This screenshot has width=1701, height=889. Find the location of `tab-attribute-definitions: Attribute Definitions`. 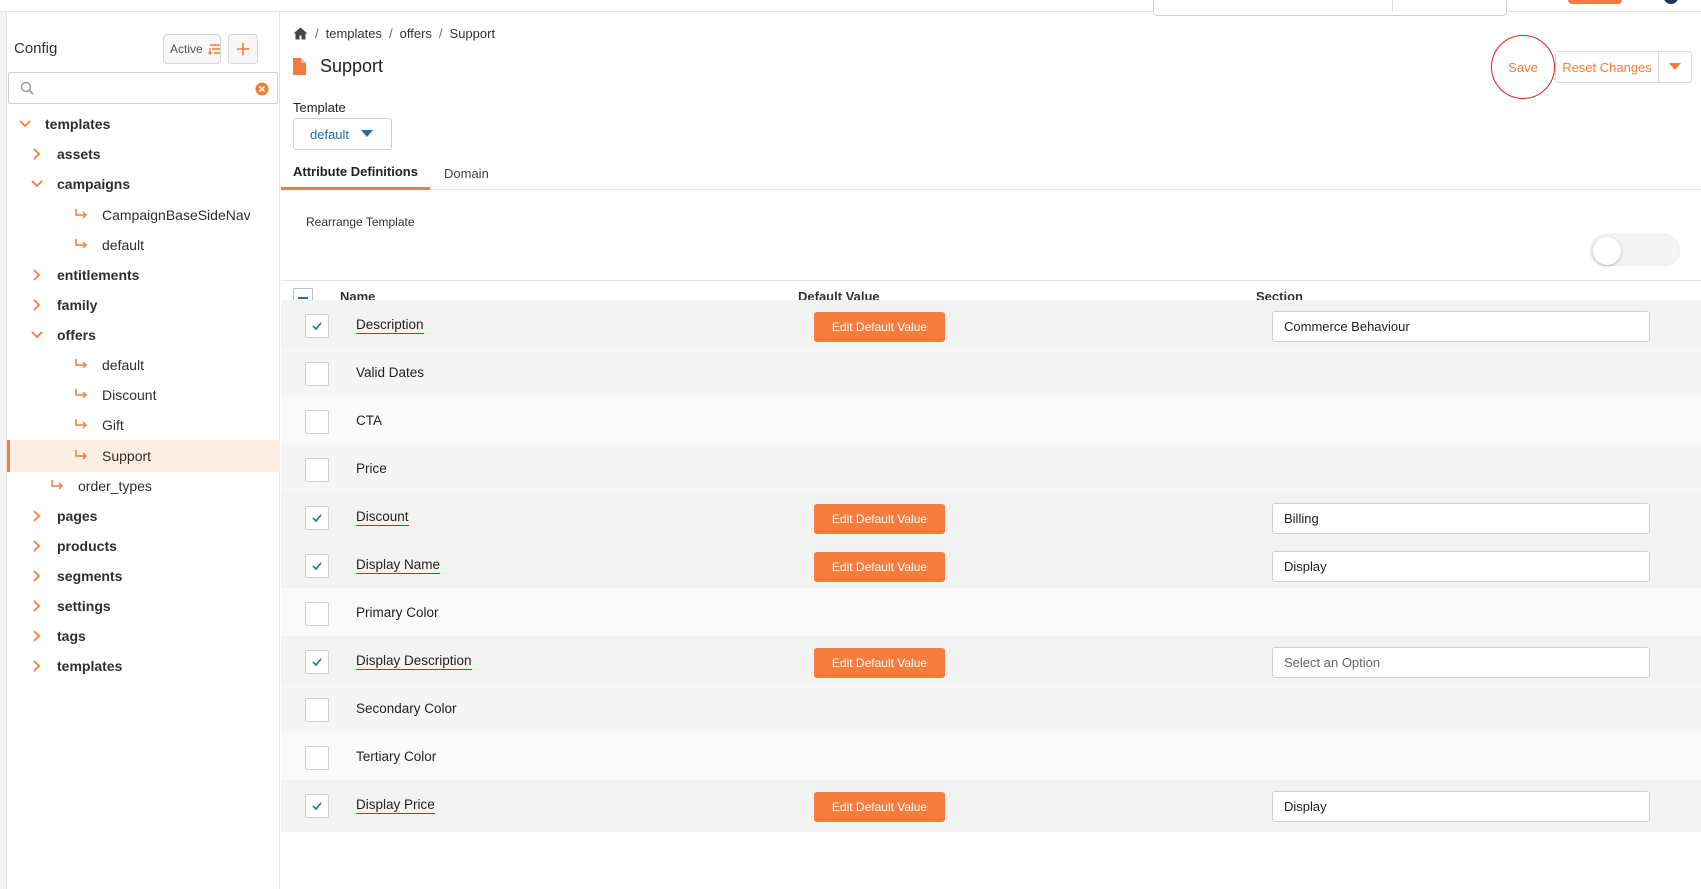

tab-attribute-definitions: Attribute Definitions is located at coordinates (355, 173).